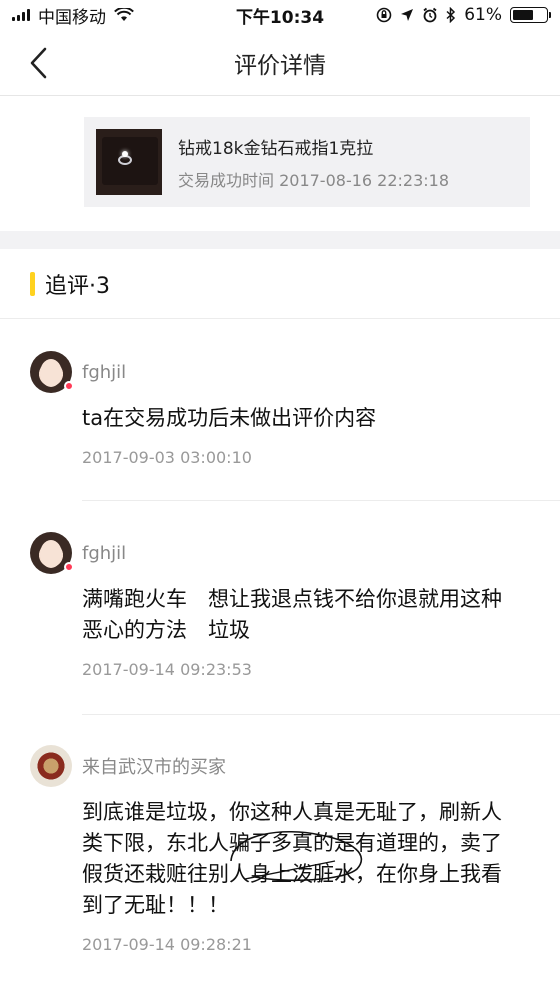 Image resolution: width=560 pixels, height=996 pixels. What do you see at coordinates (167, 944) in the screenshot?
I see `comment-time: 2017-09-14 09:28:21` at bounding box center [167, 944].